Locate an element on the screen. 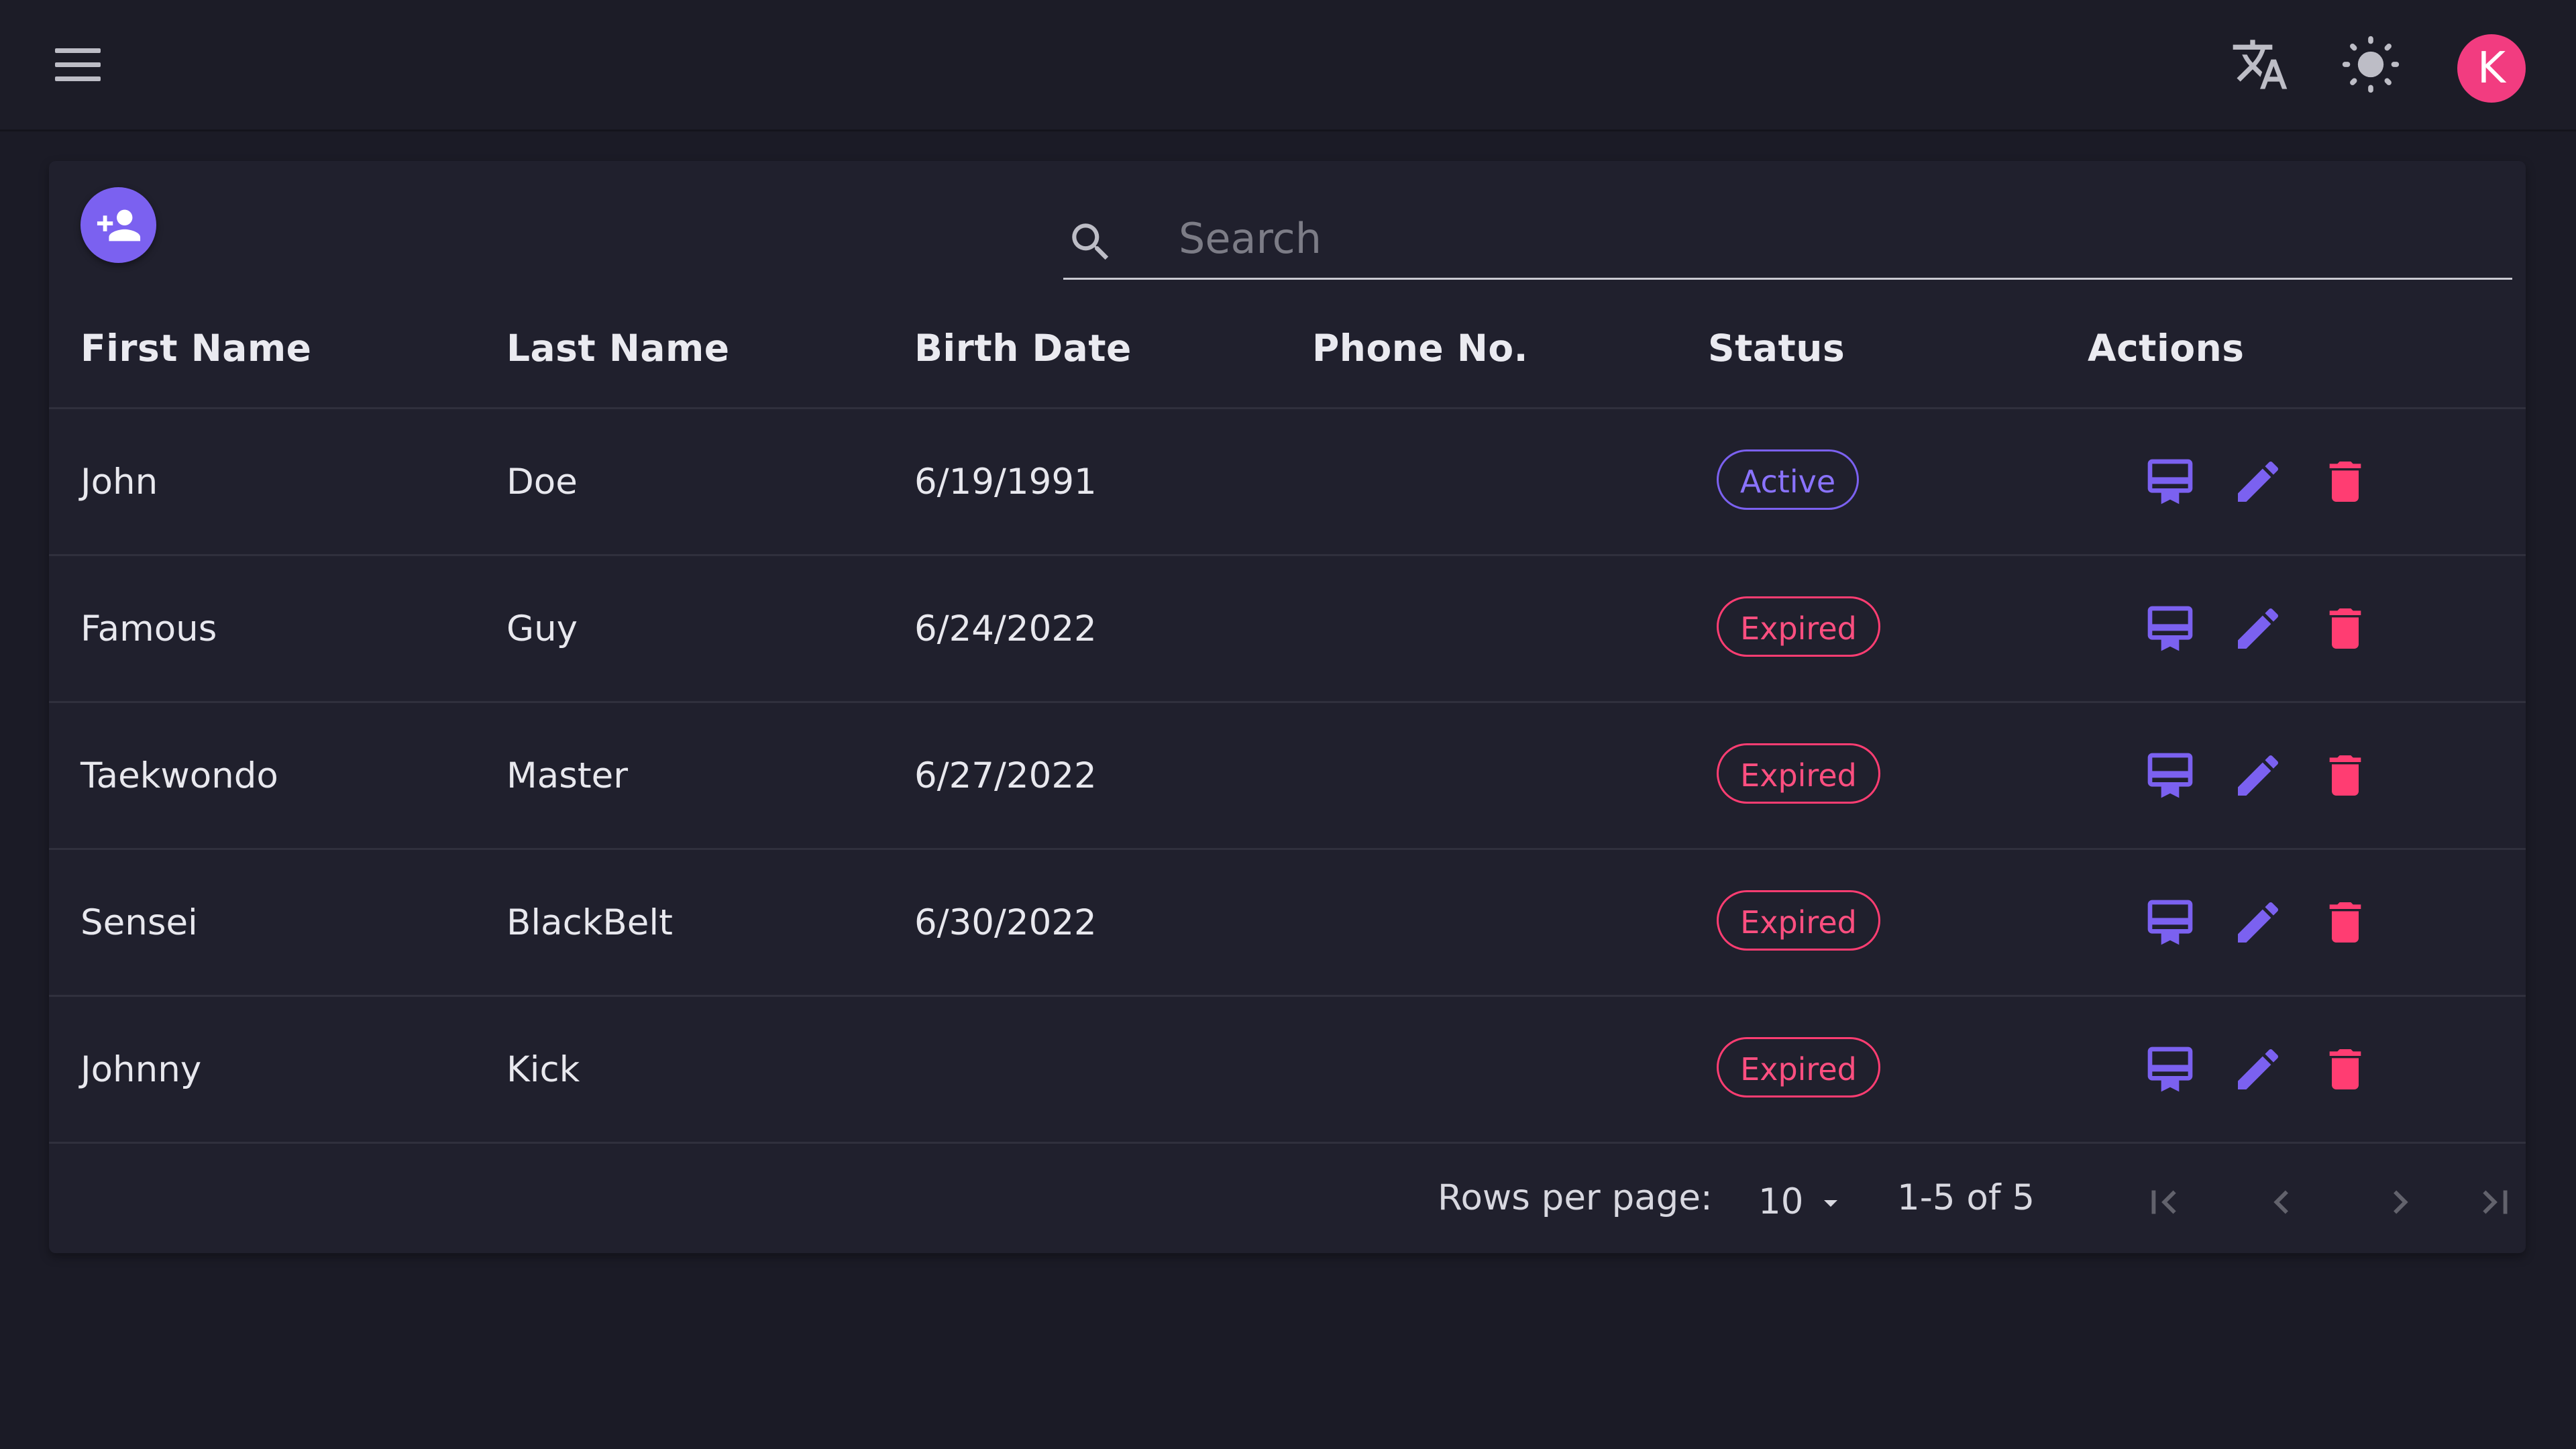 Image resolution: width=2576 pixels, height=1449 pixels. column-header-first-name: First Name is located at coordinates (195, 348).